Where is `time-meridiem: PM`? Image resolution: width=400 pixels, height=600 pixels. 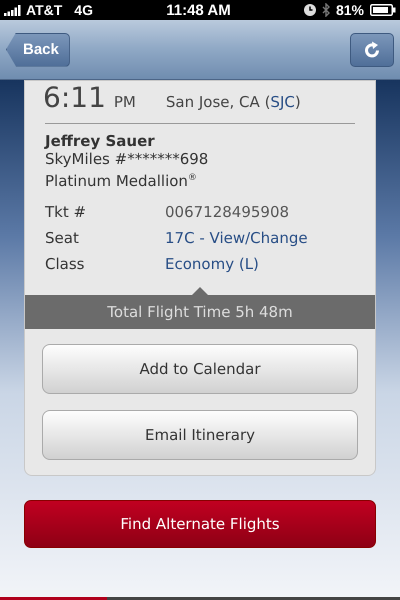
time-meridiem: PM is located at coordinates (125, 102).